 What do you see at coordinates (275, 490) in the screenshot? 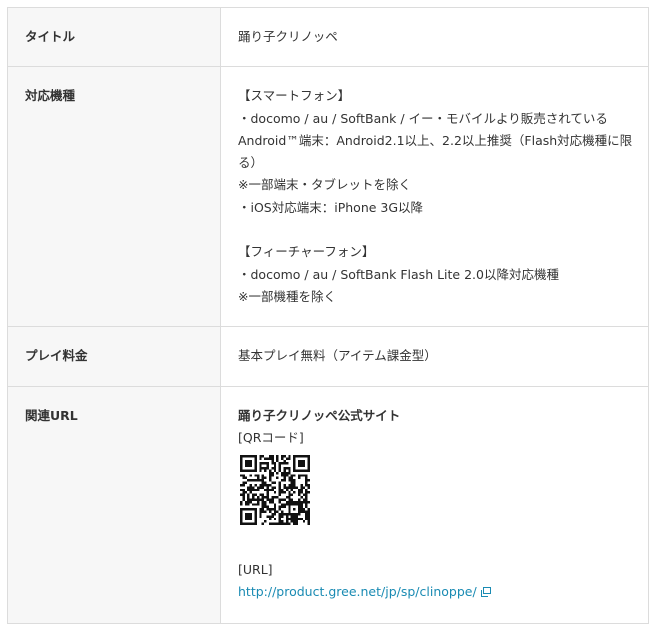
I see `qr-code-icon` at bounding box center [275, 490].